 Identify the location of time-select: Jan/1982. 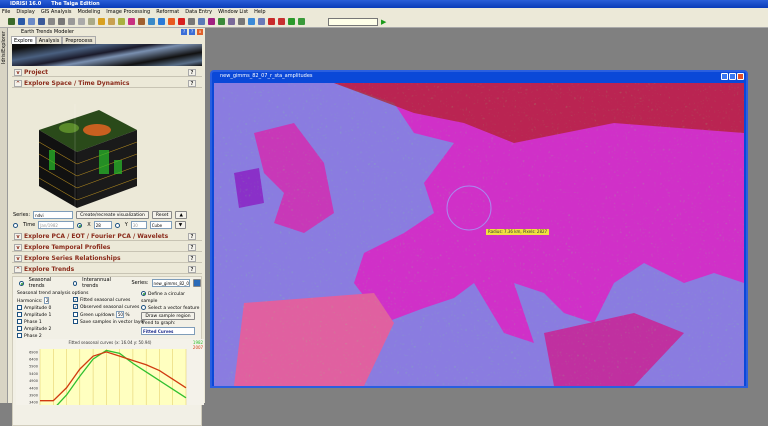
(56, 225).